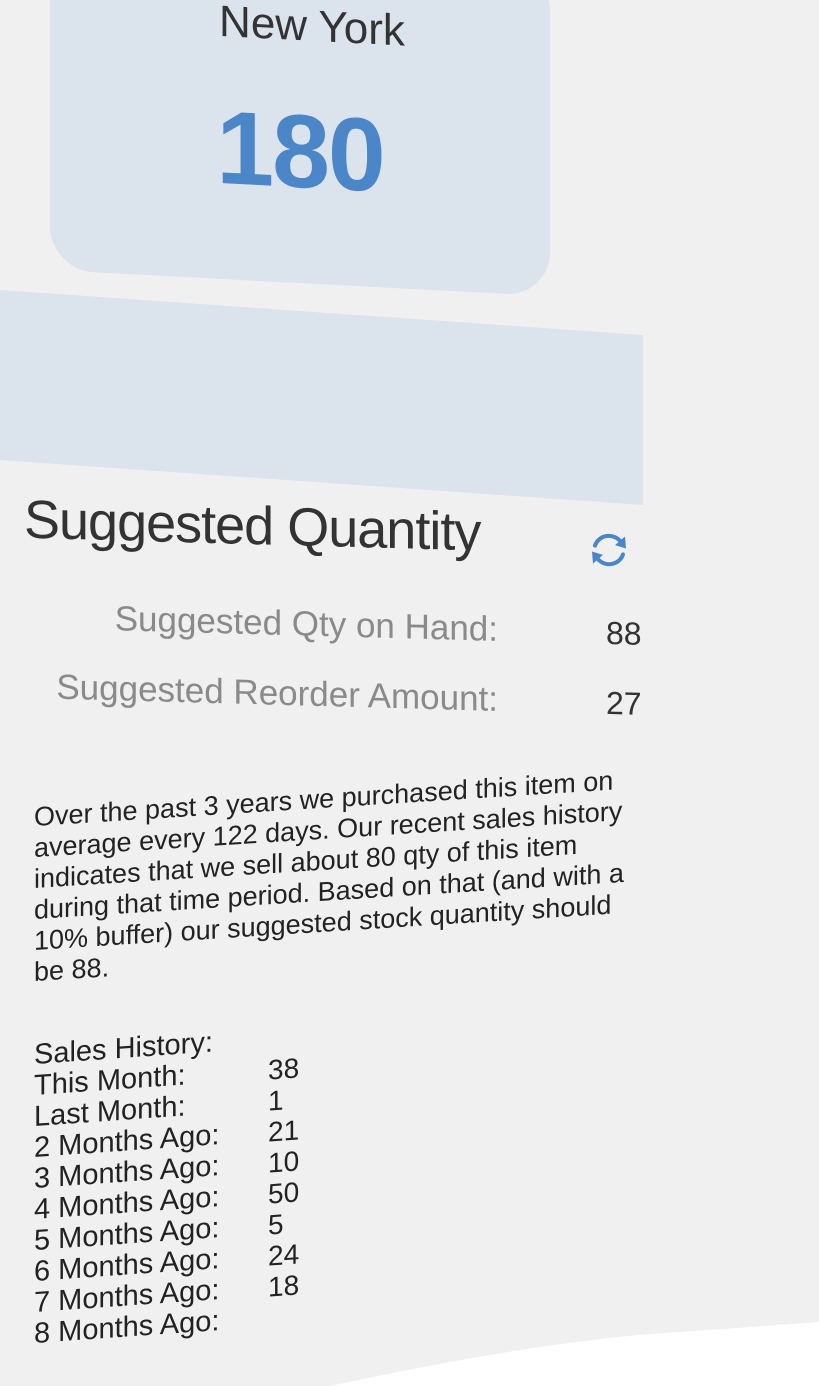 This screenshot has height=1386, width=819. I want to click on refresh-button, so click(609, 551).